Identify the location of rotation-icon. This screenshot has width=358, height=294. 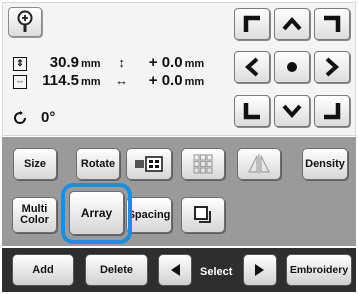
(20, 117).